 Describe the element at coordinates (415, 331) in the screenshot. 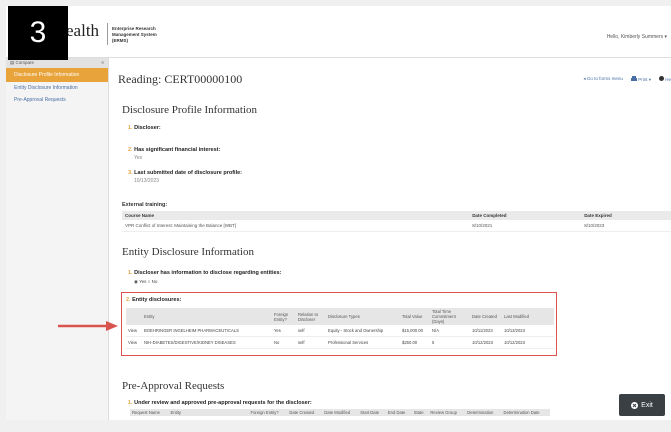

I see `cell-total-value: $15,000.00` at that location.